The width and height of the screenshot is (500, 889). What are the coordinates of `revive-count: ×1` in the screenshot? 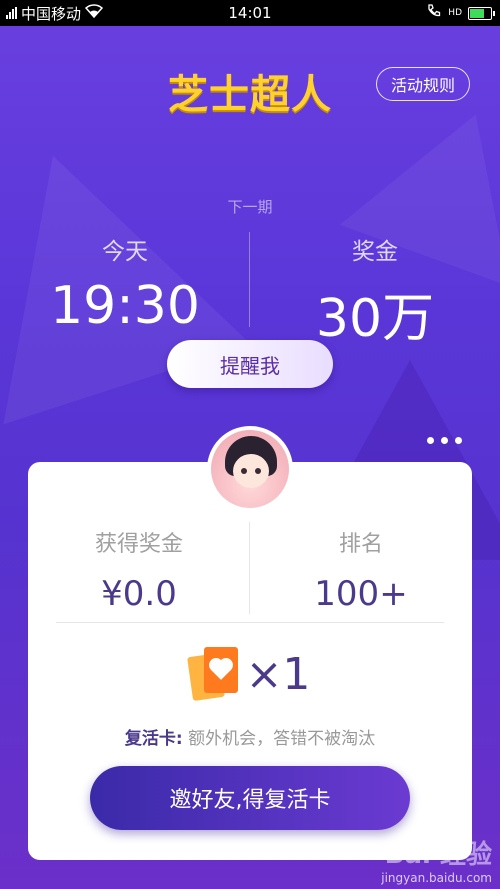 It's located at (278, 674).